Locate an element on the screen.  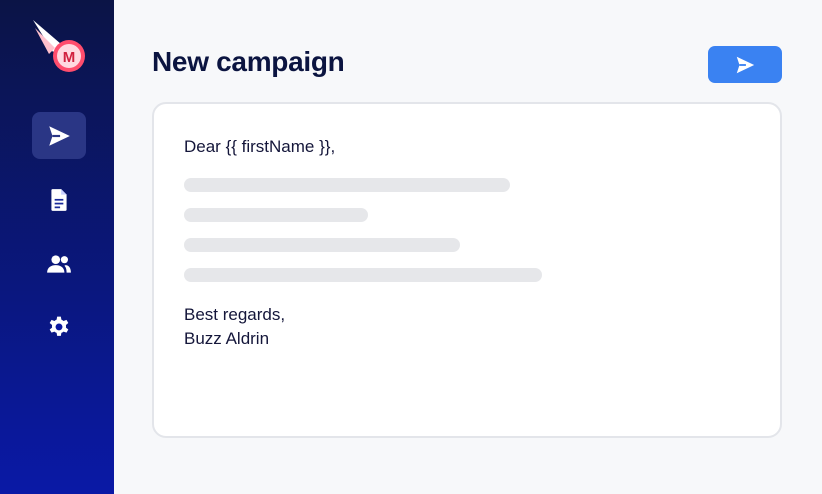
sidebar-item-contacts is located at coordinates (59, 263).